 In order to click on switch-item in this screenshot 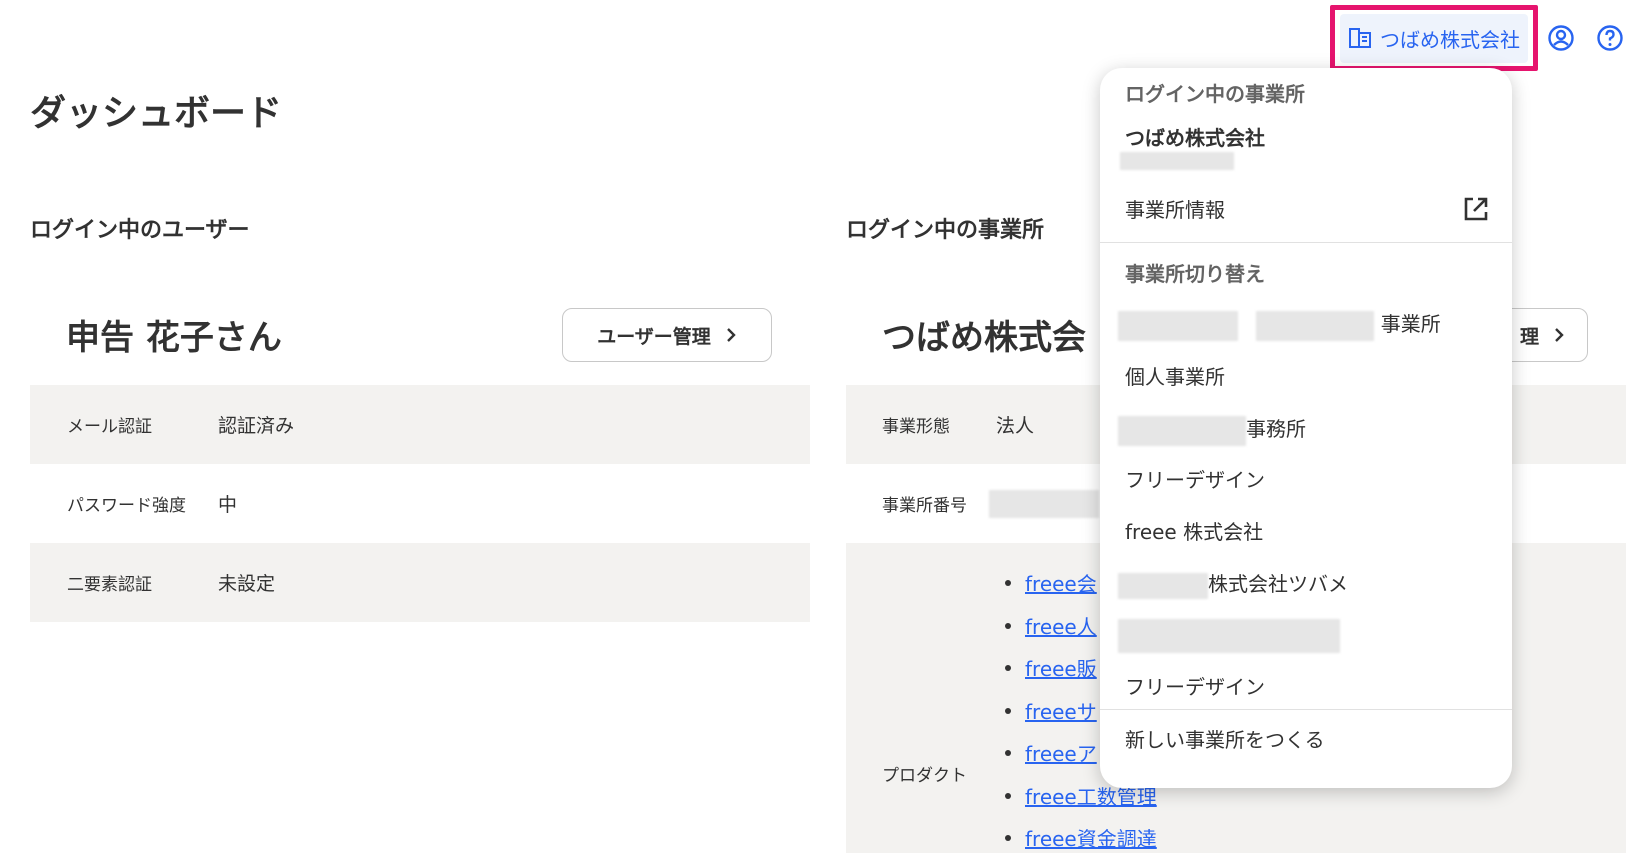, I will do `click(1229, 636)`.